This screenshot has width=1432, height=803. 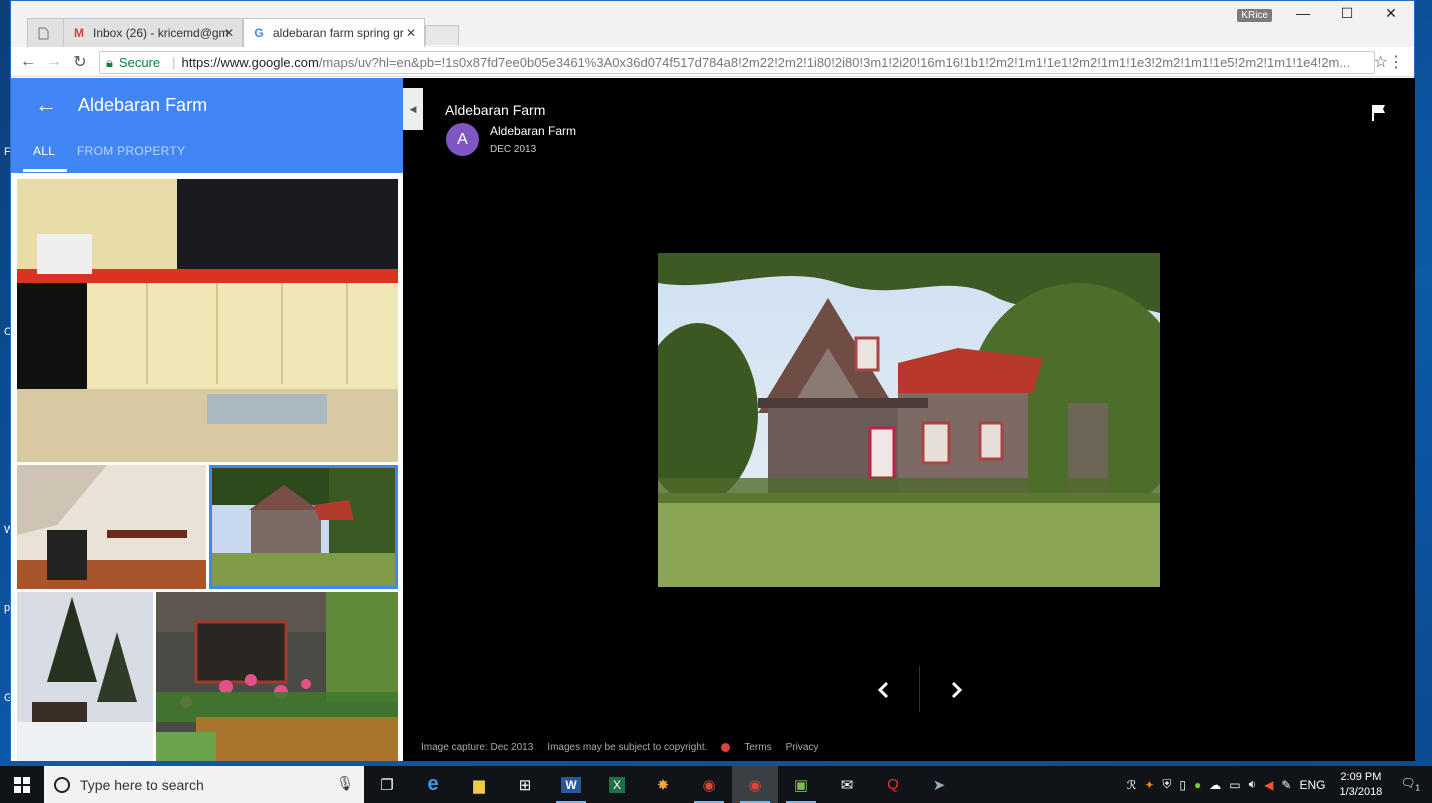 I want to click on start-button, so click(x=22, y=784).